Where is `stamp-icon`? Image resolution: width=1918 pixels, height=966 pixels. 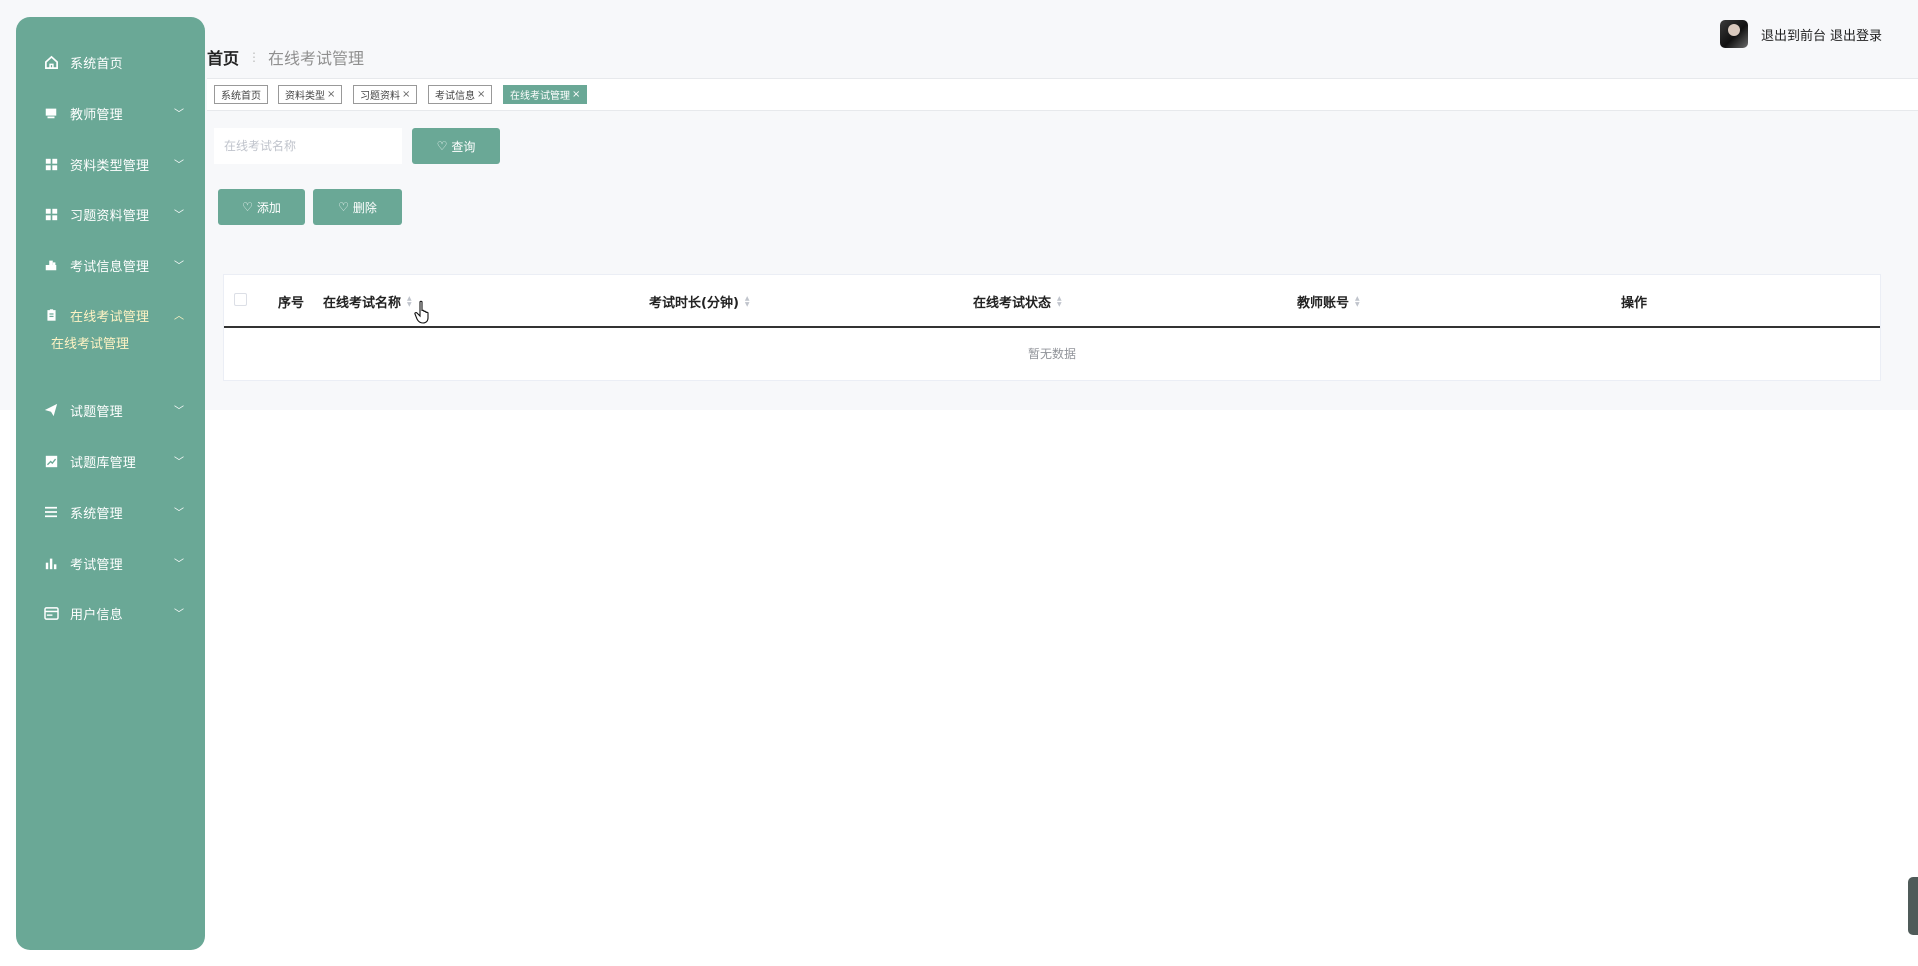
stamp-icon is located at coordinates (51, 265).